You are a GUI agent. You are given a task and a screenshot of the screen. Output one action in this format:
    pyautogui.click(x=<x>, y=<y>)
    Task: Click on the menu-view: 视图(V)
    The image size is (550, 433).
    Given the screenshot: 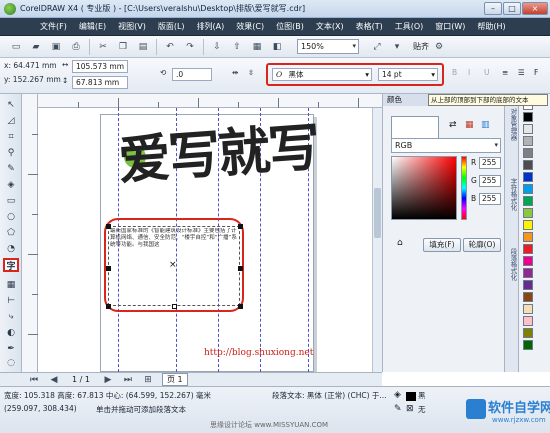 What is the action you would take?
    pyautogui.click(x=132, y=27)
    